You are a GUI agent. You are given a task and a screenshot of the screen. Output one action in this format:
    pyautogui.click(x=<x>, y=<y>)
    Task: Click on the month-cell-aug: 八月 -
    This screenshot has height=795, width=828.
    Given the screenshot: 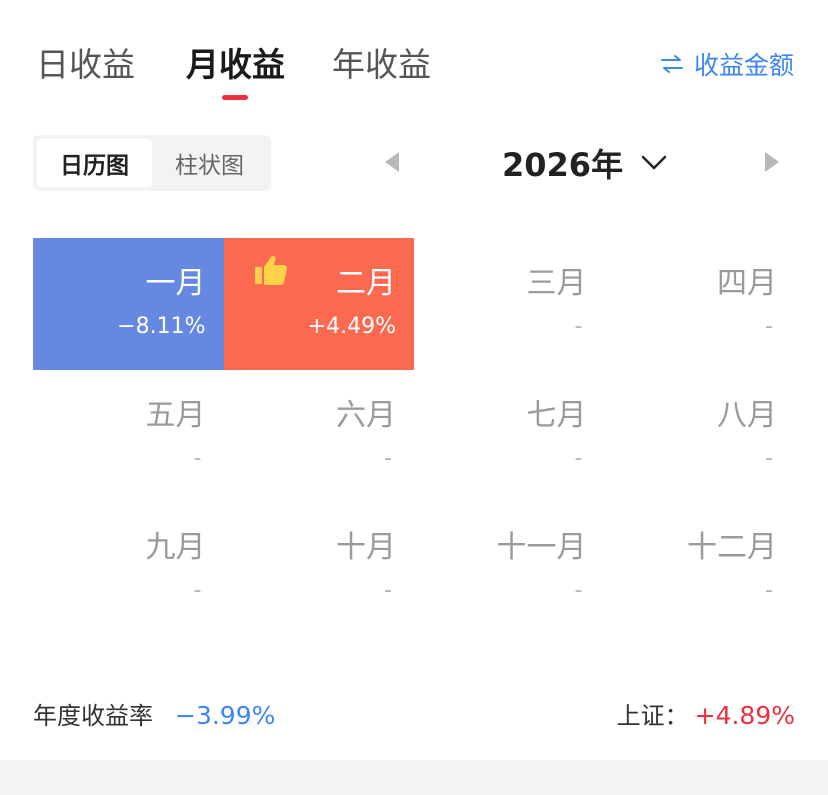 What is the action you would take?
    pyautogui.click(x=700, y=436)
    